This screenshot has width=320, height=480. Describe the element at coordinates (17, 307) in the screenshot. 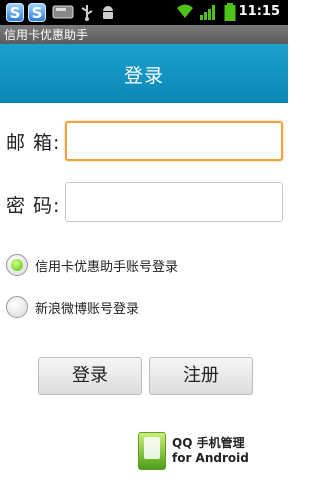

I see `radio-button` at that location.